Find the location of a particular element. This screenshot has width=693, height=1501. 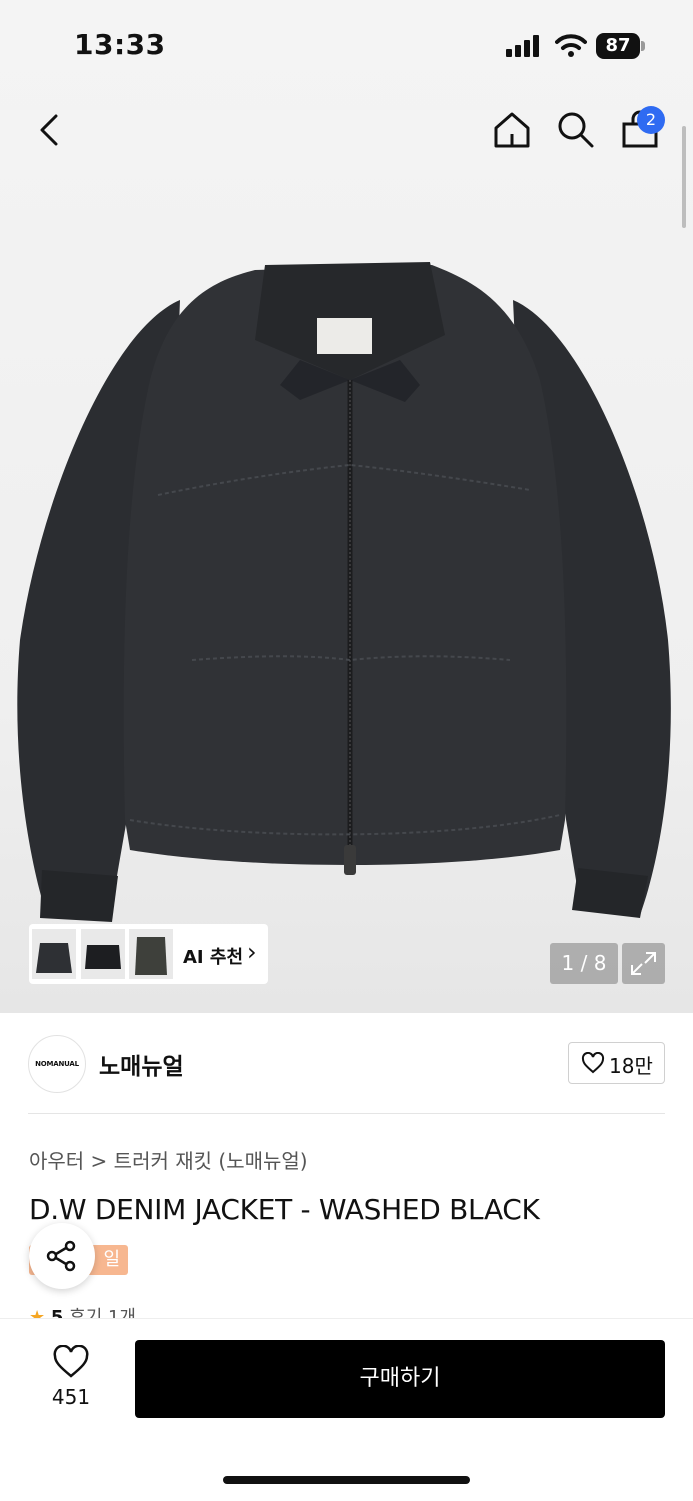

expand-icon is located at coordinates (643, 963).